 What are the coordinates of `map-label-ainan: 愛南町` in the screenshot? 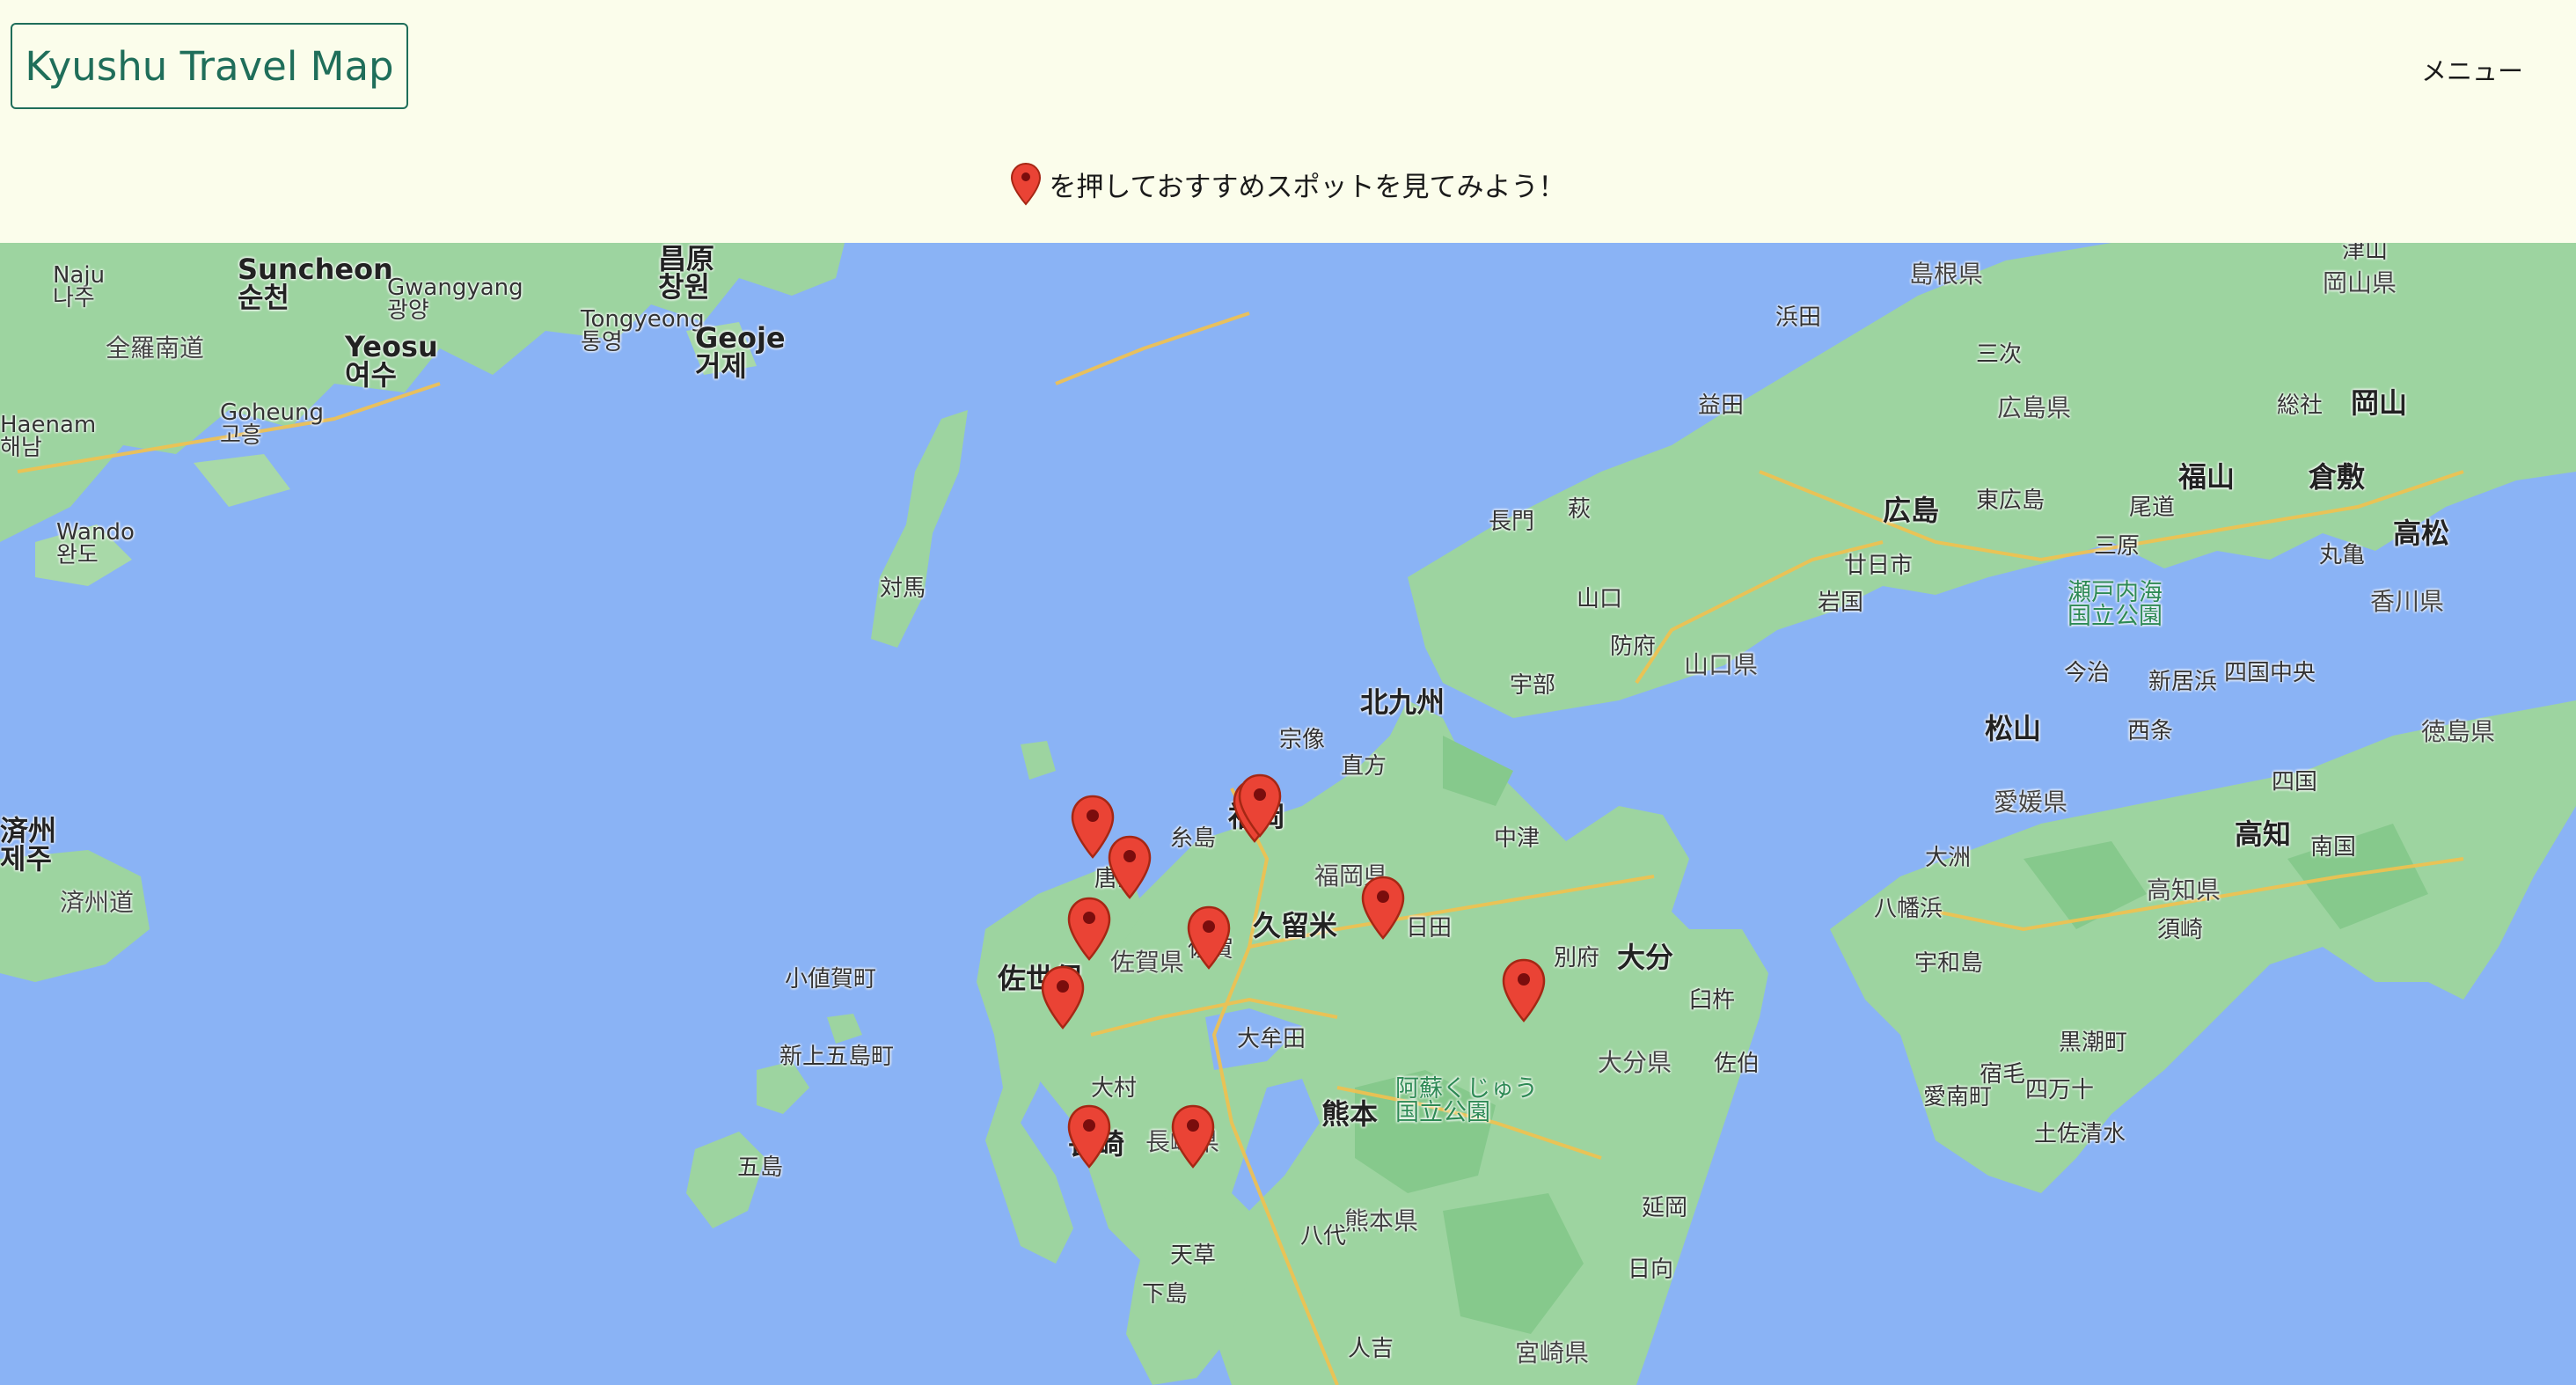 It's located at (1958, 1097).